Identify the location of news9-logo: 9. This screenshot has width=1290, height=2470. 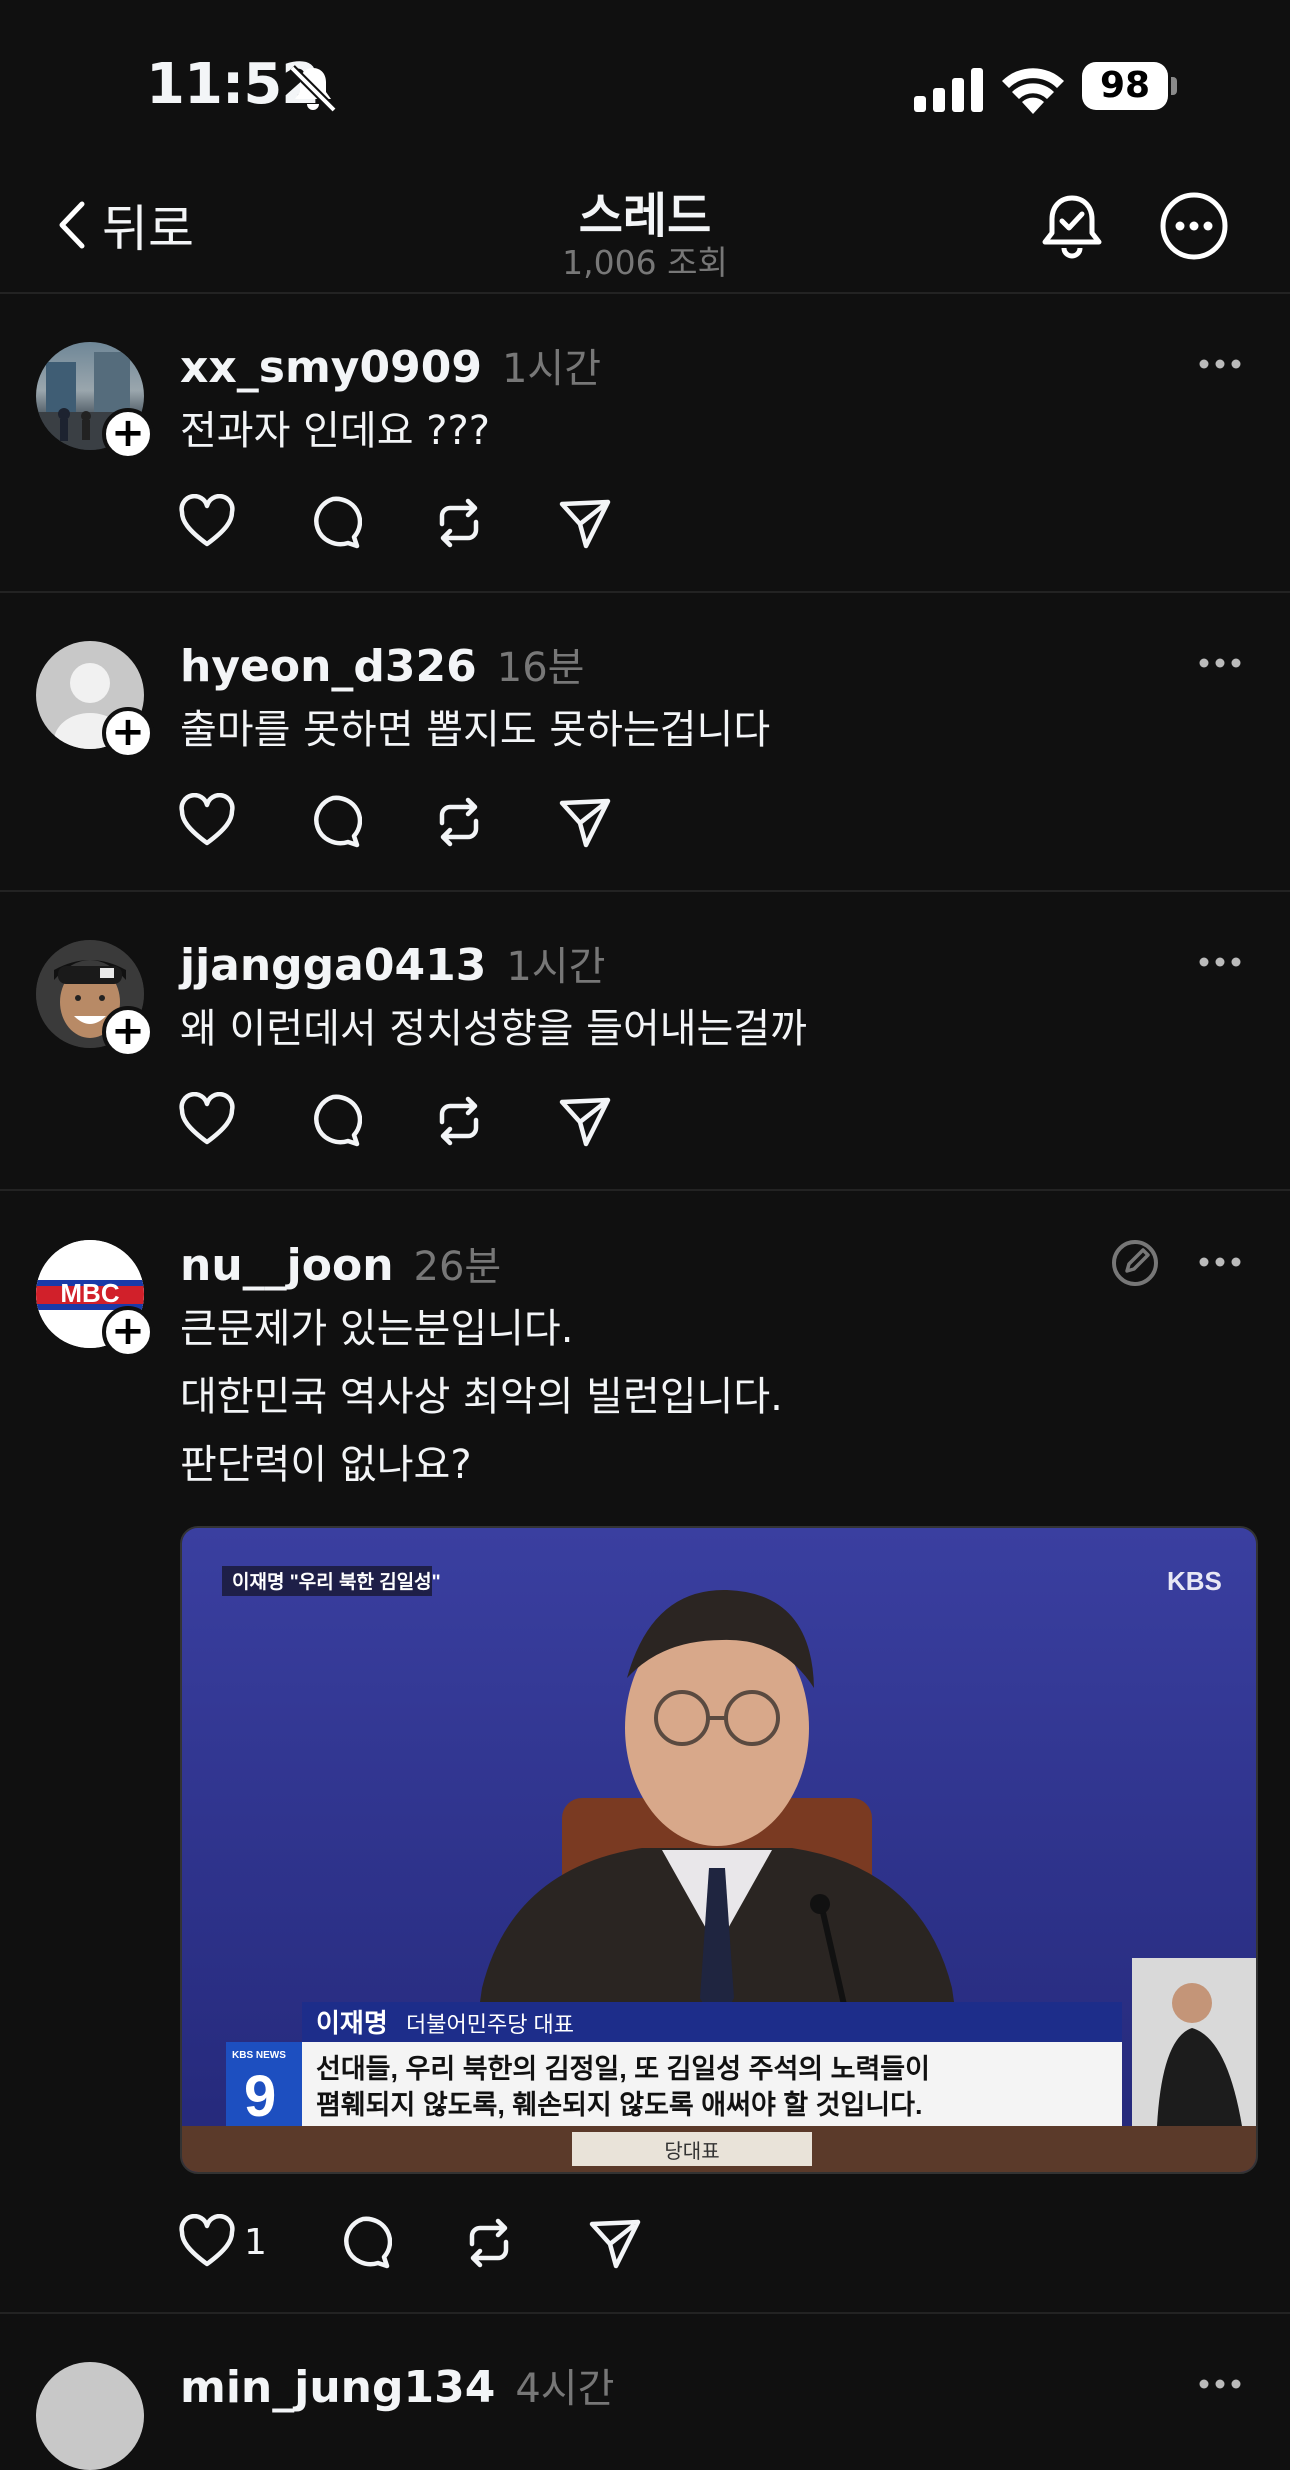
(260, 2096).